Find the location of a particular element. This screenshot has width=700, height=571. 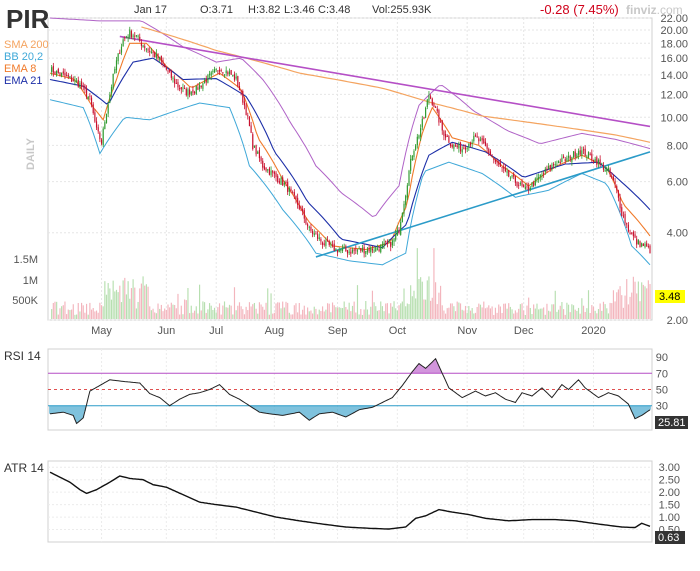

volume-value: Vol:255.93K is located at coordinates (402, 10).